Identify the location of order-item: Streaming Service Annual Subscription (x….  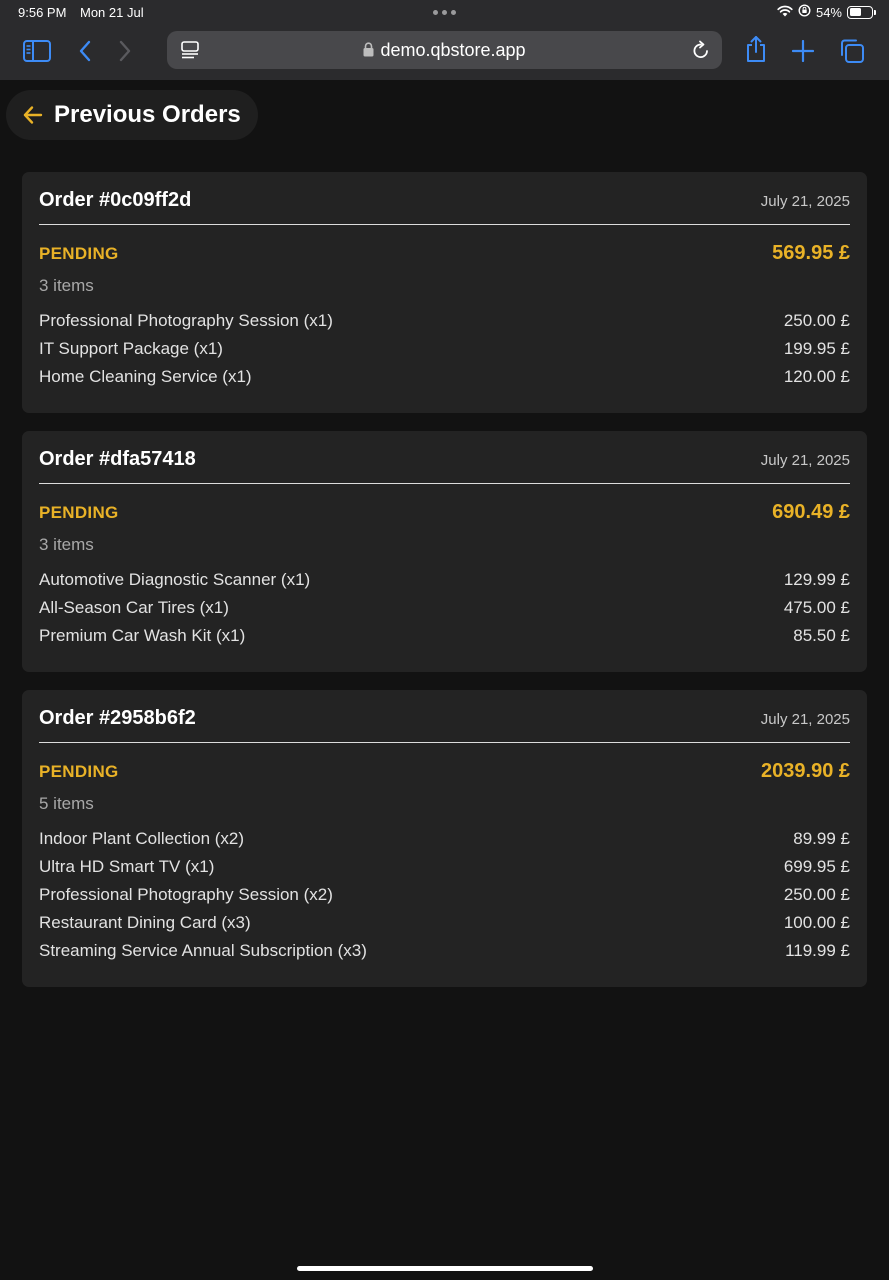
(444, 951).